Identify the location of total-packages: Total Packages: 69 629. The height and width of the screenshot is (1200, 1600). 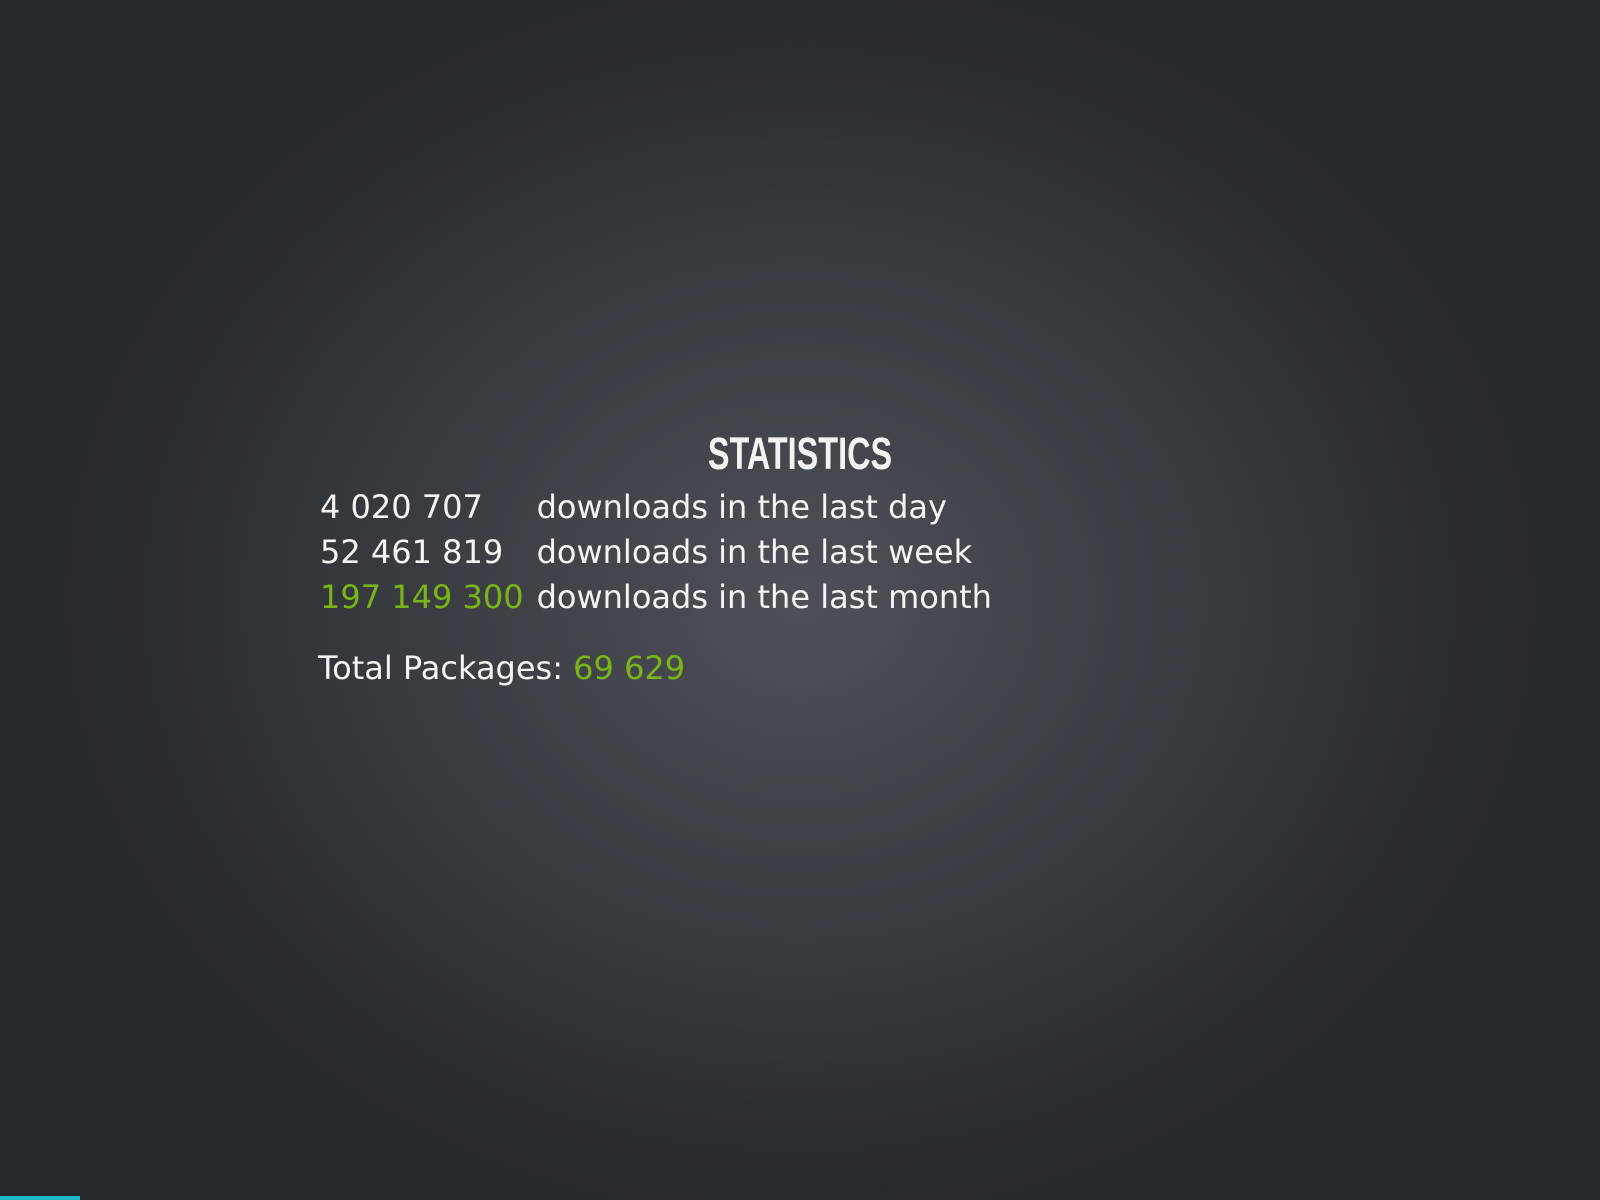
(799, 668).